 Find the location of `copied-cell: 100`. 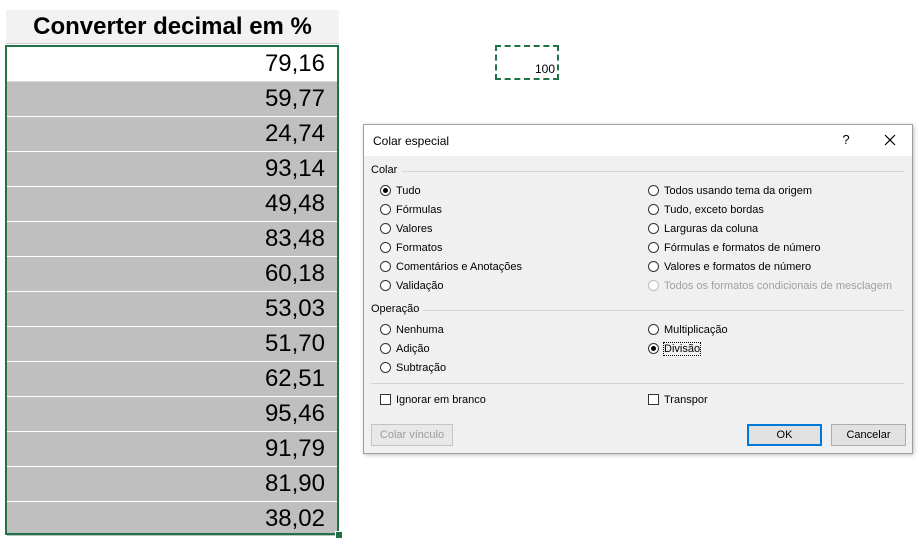

copied-cell: 100 is located at coordinates (527, 62).